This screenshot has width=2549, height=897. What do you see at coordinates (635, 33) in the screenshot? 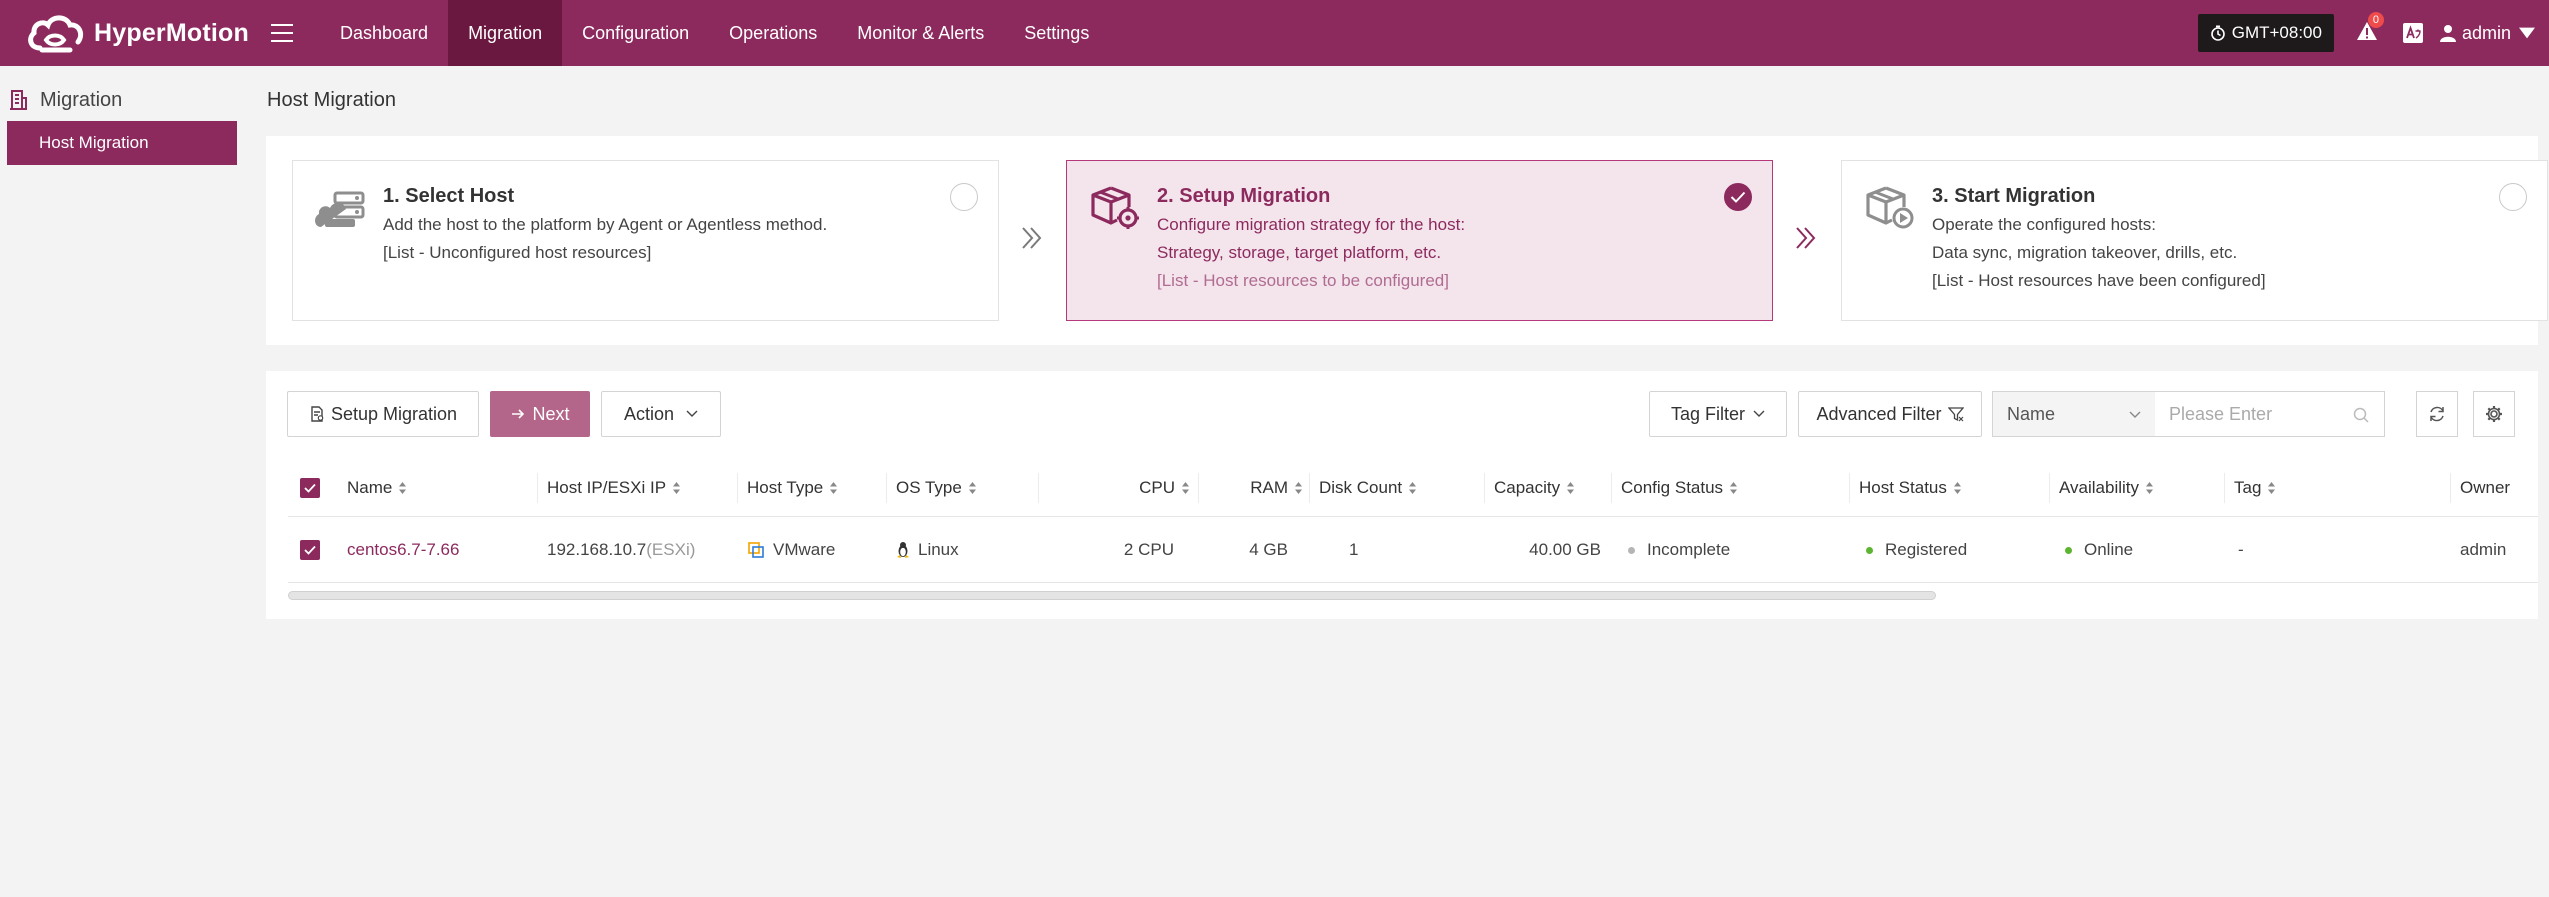
I see `nav-configuration: Configuration` at bounding box center [635, 33].